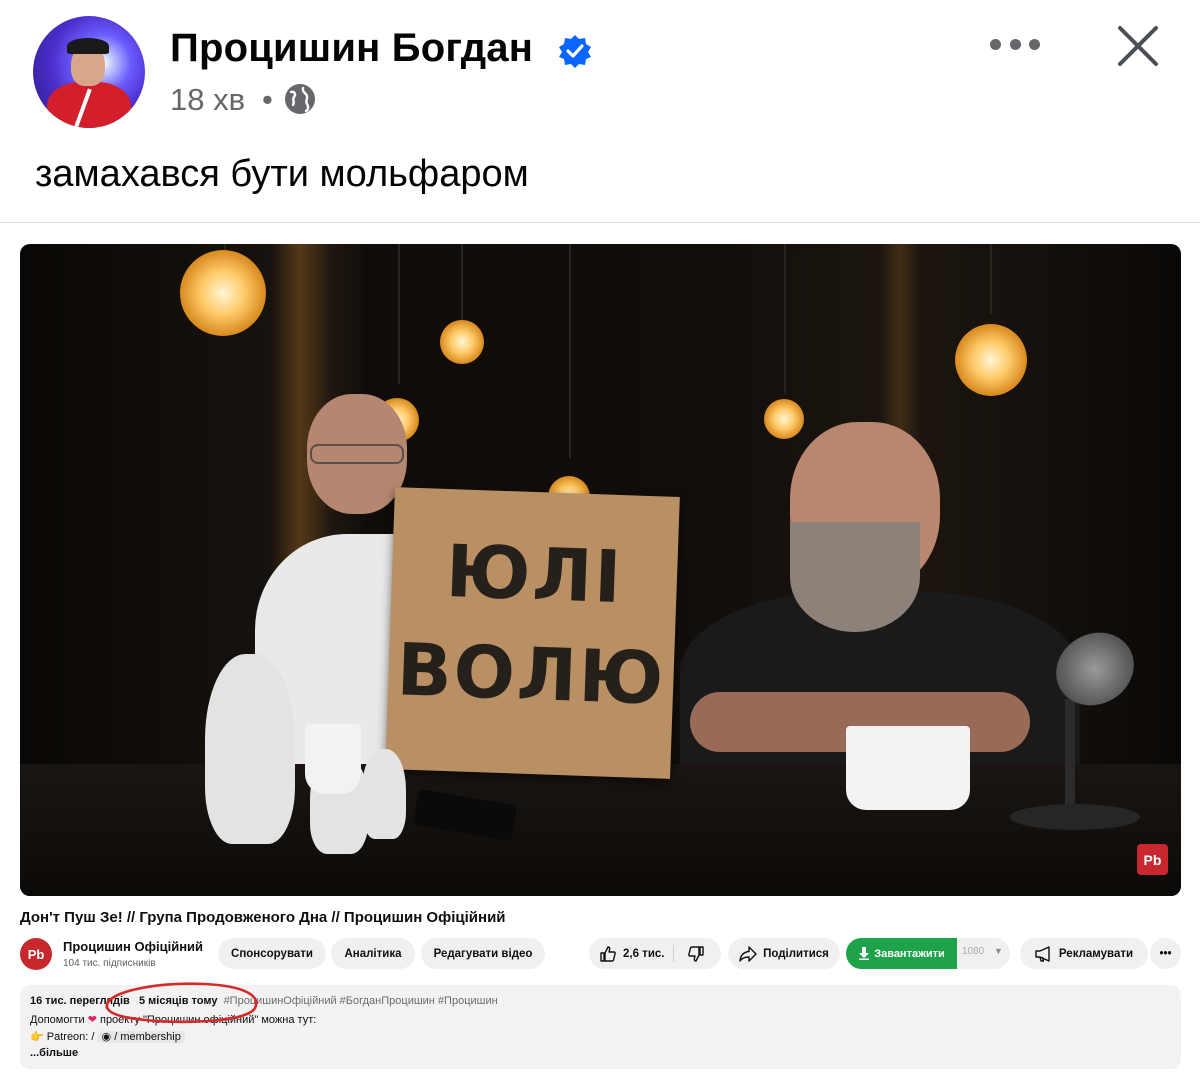 The image size is (1200, 1075). I want to click on promote-button: Рекламувати, so click(1084, 953).